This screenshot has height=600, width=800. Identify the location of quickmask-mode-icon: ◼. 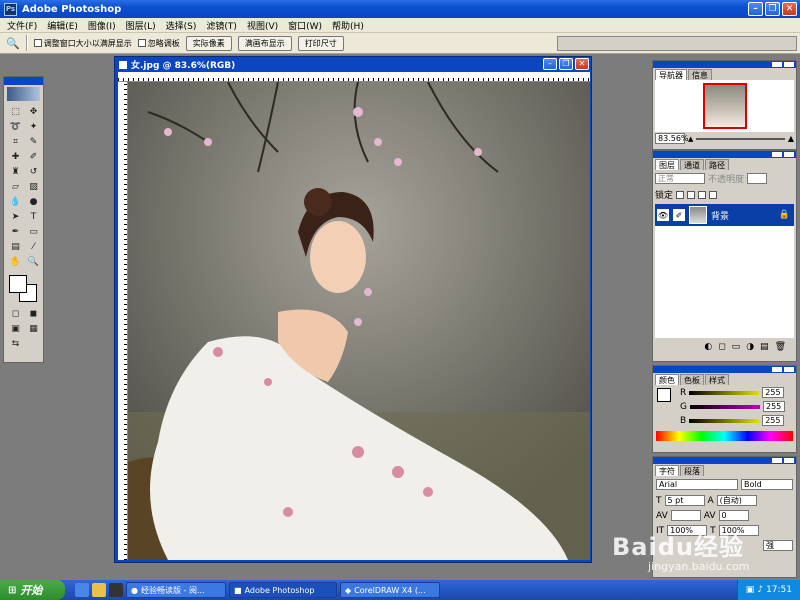
(33, 314).